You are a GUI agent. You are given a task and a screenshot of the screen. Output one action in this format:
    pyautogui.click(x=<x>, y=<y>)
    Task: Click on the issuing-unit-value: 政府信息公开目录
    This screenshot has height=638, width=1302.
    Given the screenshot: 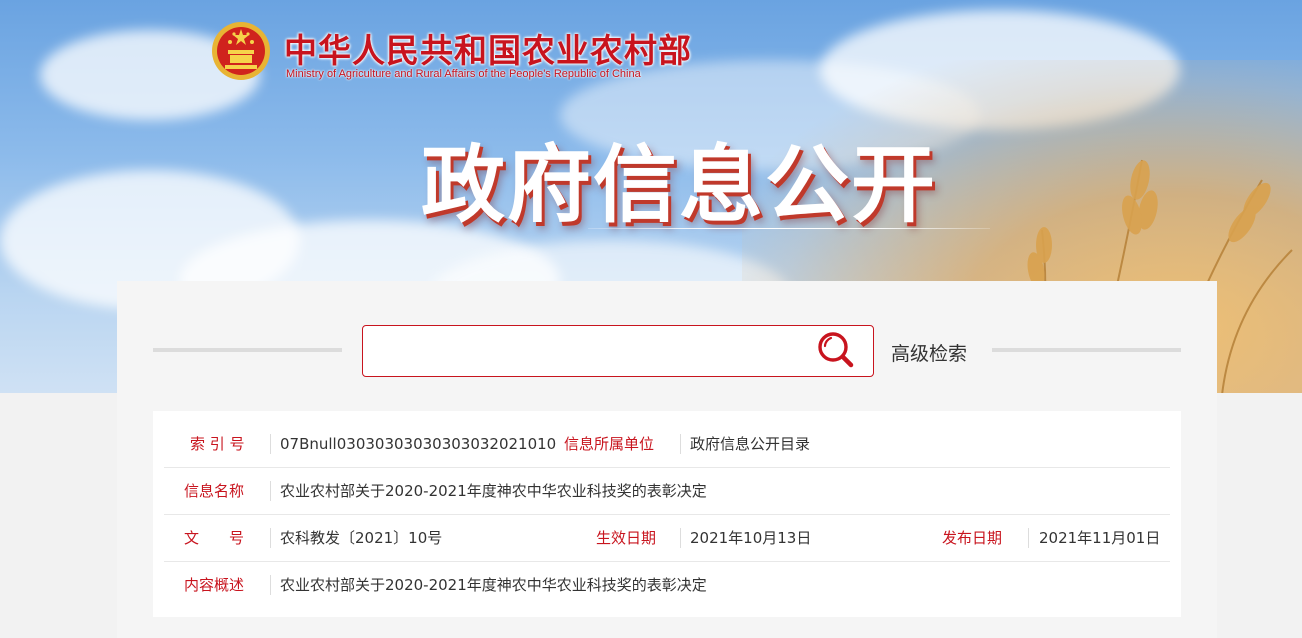 What is the action you would take?
    pyautogui.click(x=750, y=444)
    